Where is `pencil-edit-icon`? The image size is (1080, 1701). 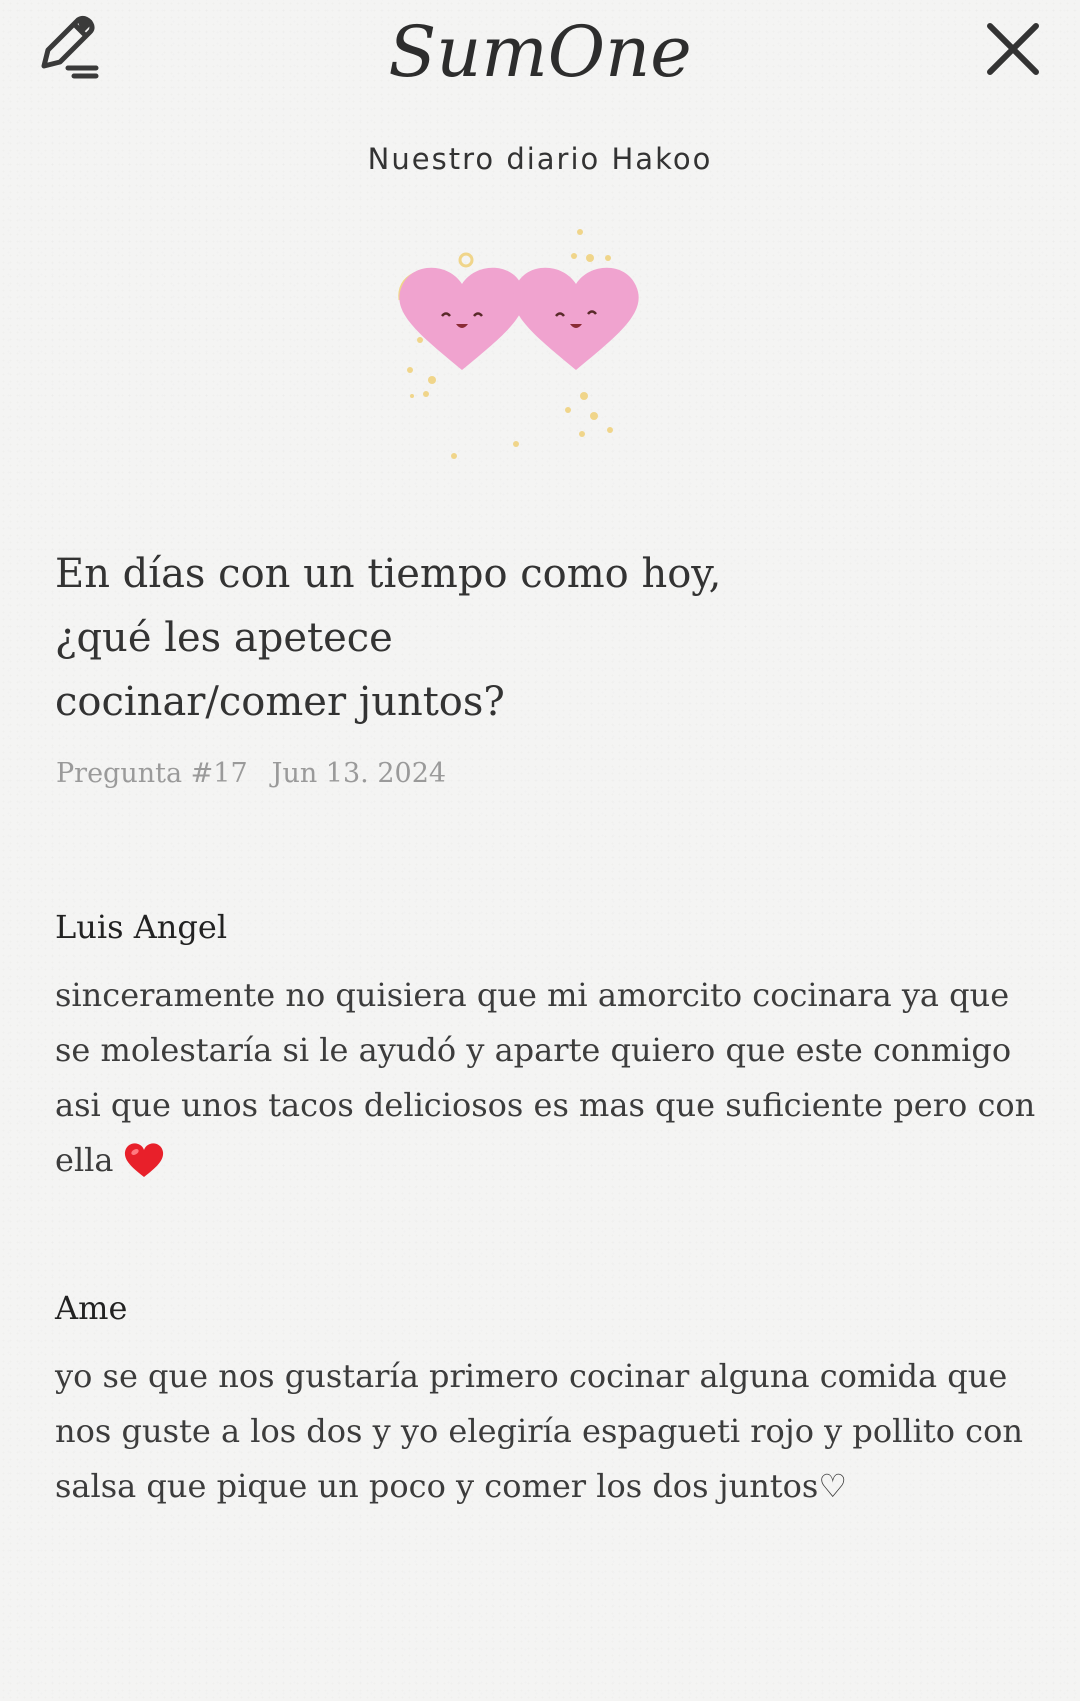 pencil-edit-icon is located at coordinates (70, 47).